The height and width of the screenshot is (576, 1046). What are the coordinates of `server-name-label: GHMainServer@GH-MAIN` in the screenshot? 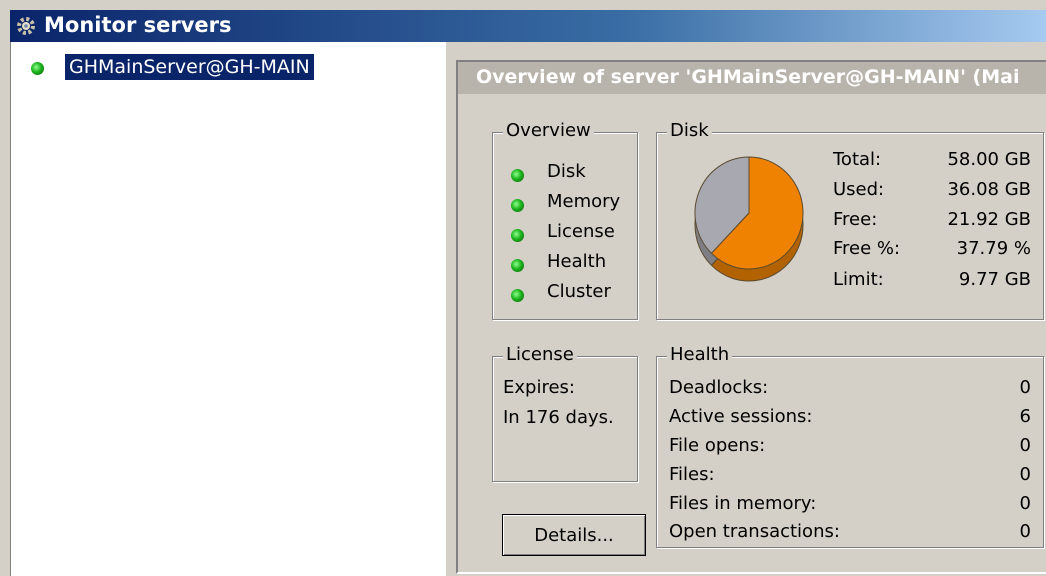 It's located at (189, 67).